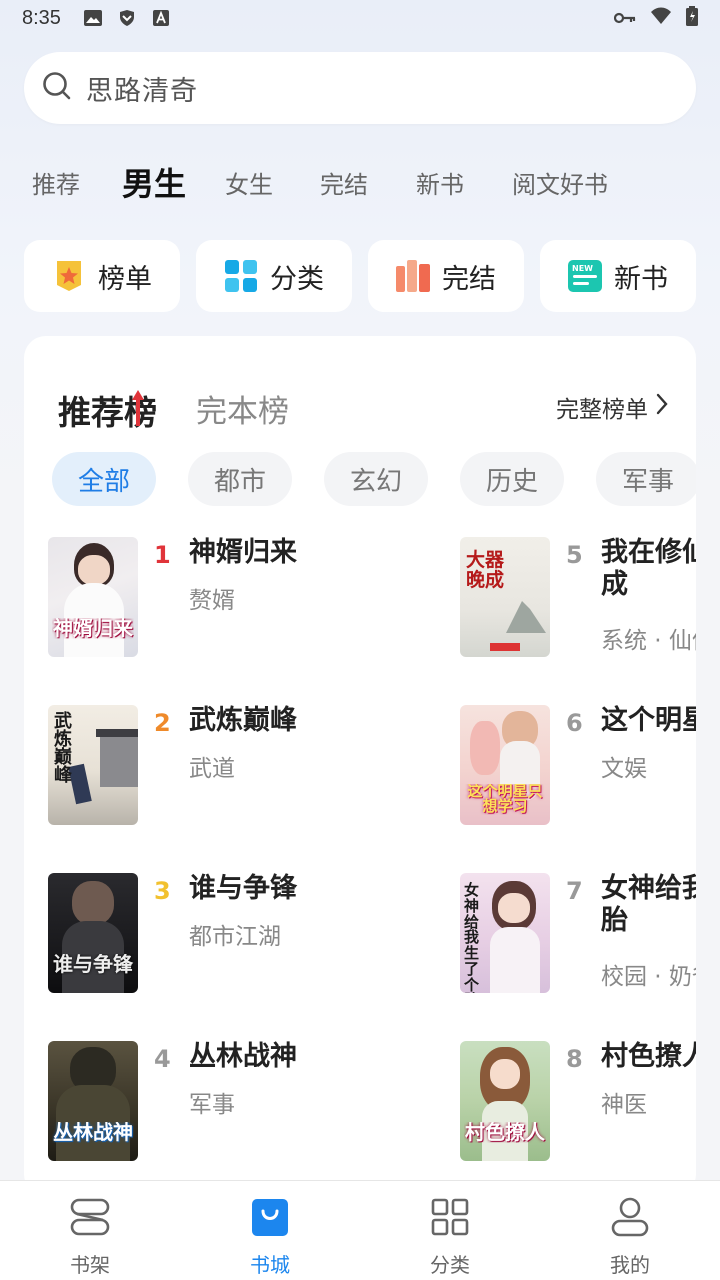 This screenshot has height=1280, width=720. Describe the element at coordinates (578, 1103) in the screenshot. I see `book-item: 村色撩人 8 村色撩人 神医` at that location.